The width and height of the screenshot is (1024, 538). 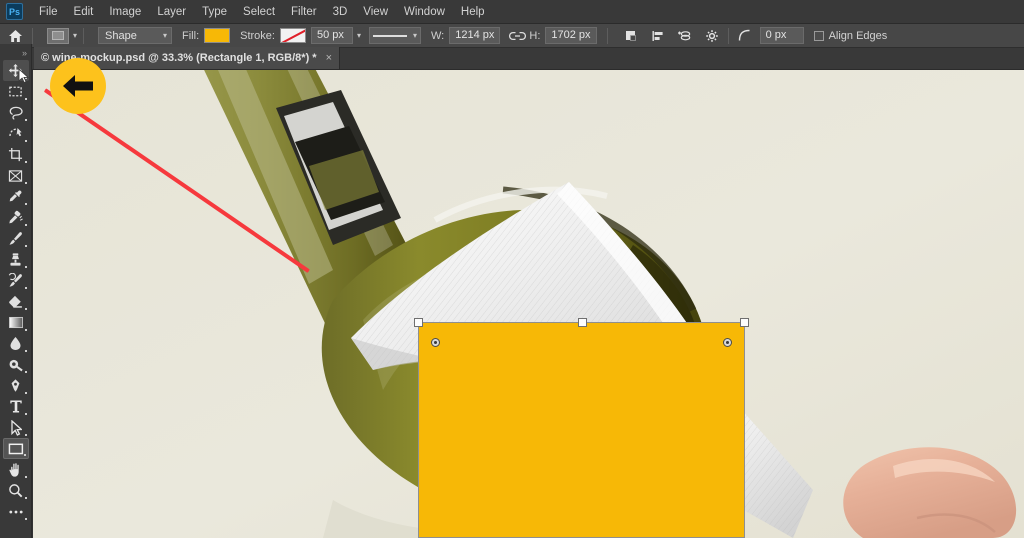 I want to click on stroke-style-select: ▾, so click(x=395, y=35).